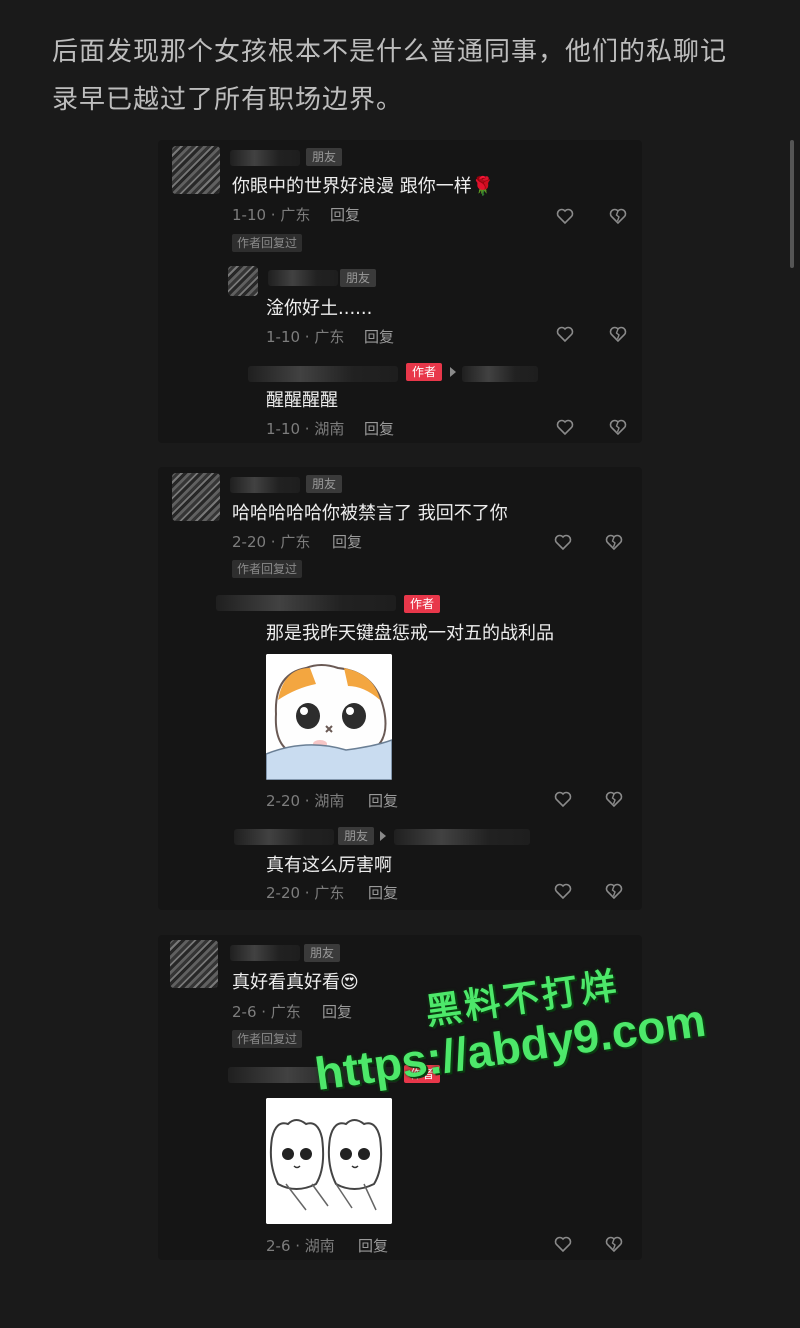  What do you see at coordinates (390, 76) in the screenshot?
I see `intro-text: 后面发现那个女孩根本不是什么普通同事，他们的私聊记录早已越过了所有职场边界。` at bounding box center [390, 76].